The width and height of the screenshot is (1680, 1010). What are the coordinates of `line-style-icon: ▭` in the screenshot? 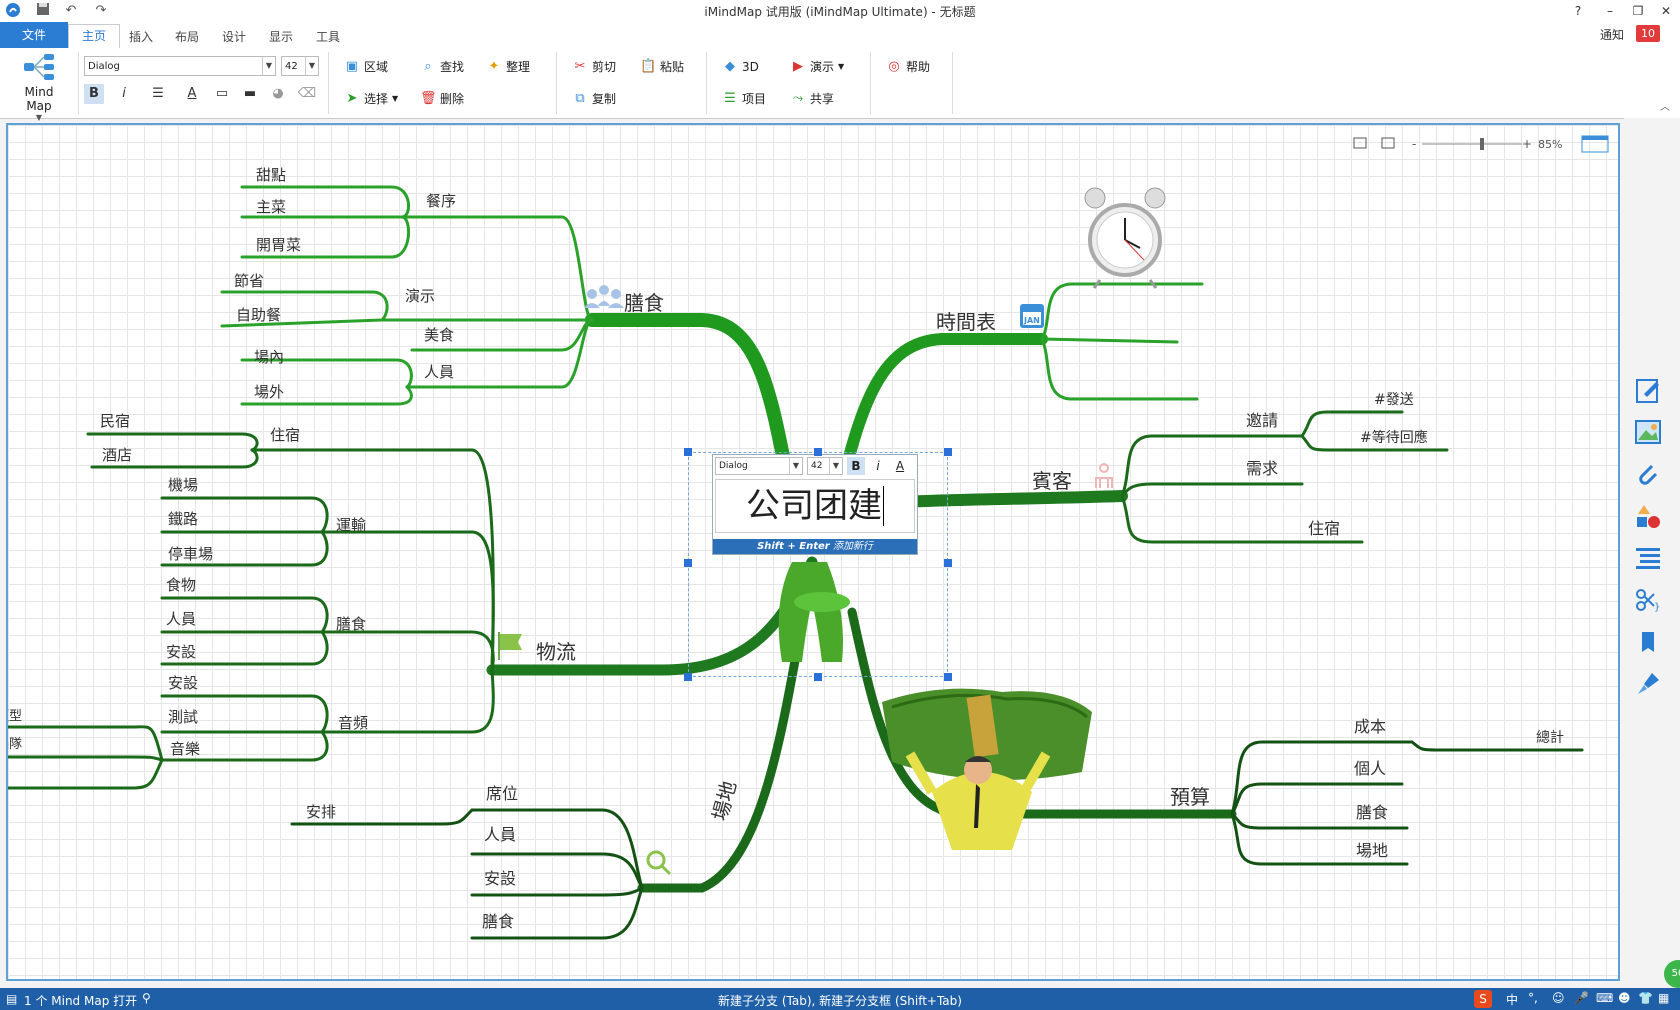 It's located at (222, 94).